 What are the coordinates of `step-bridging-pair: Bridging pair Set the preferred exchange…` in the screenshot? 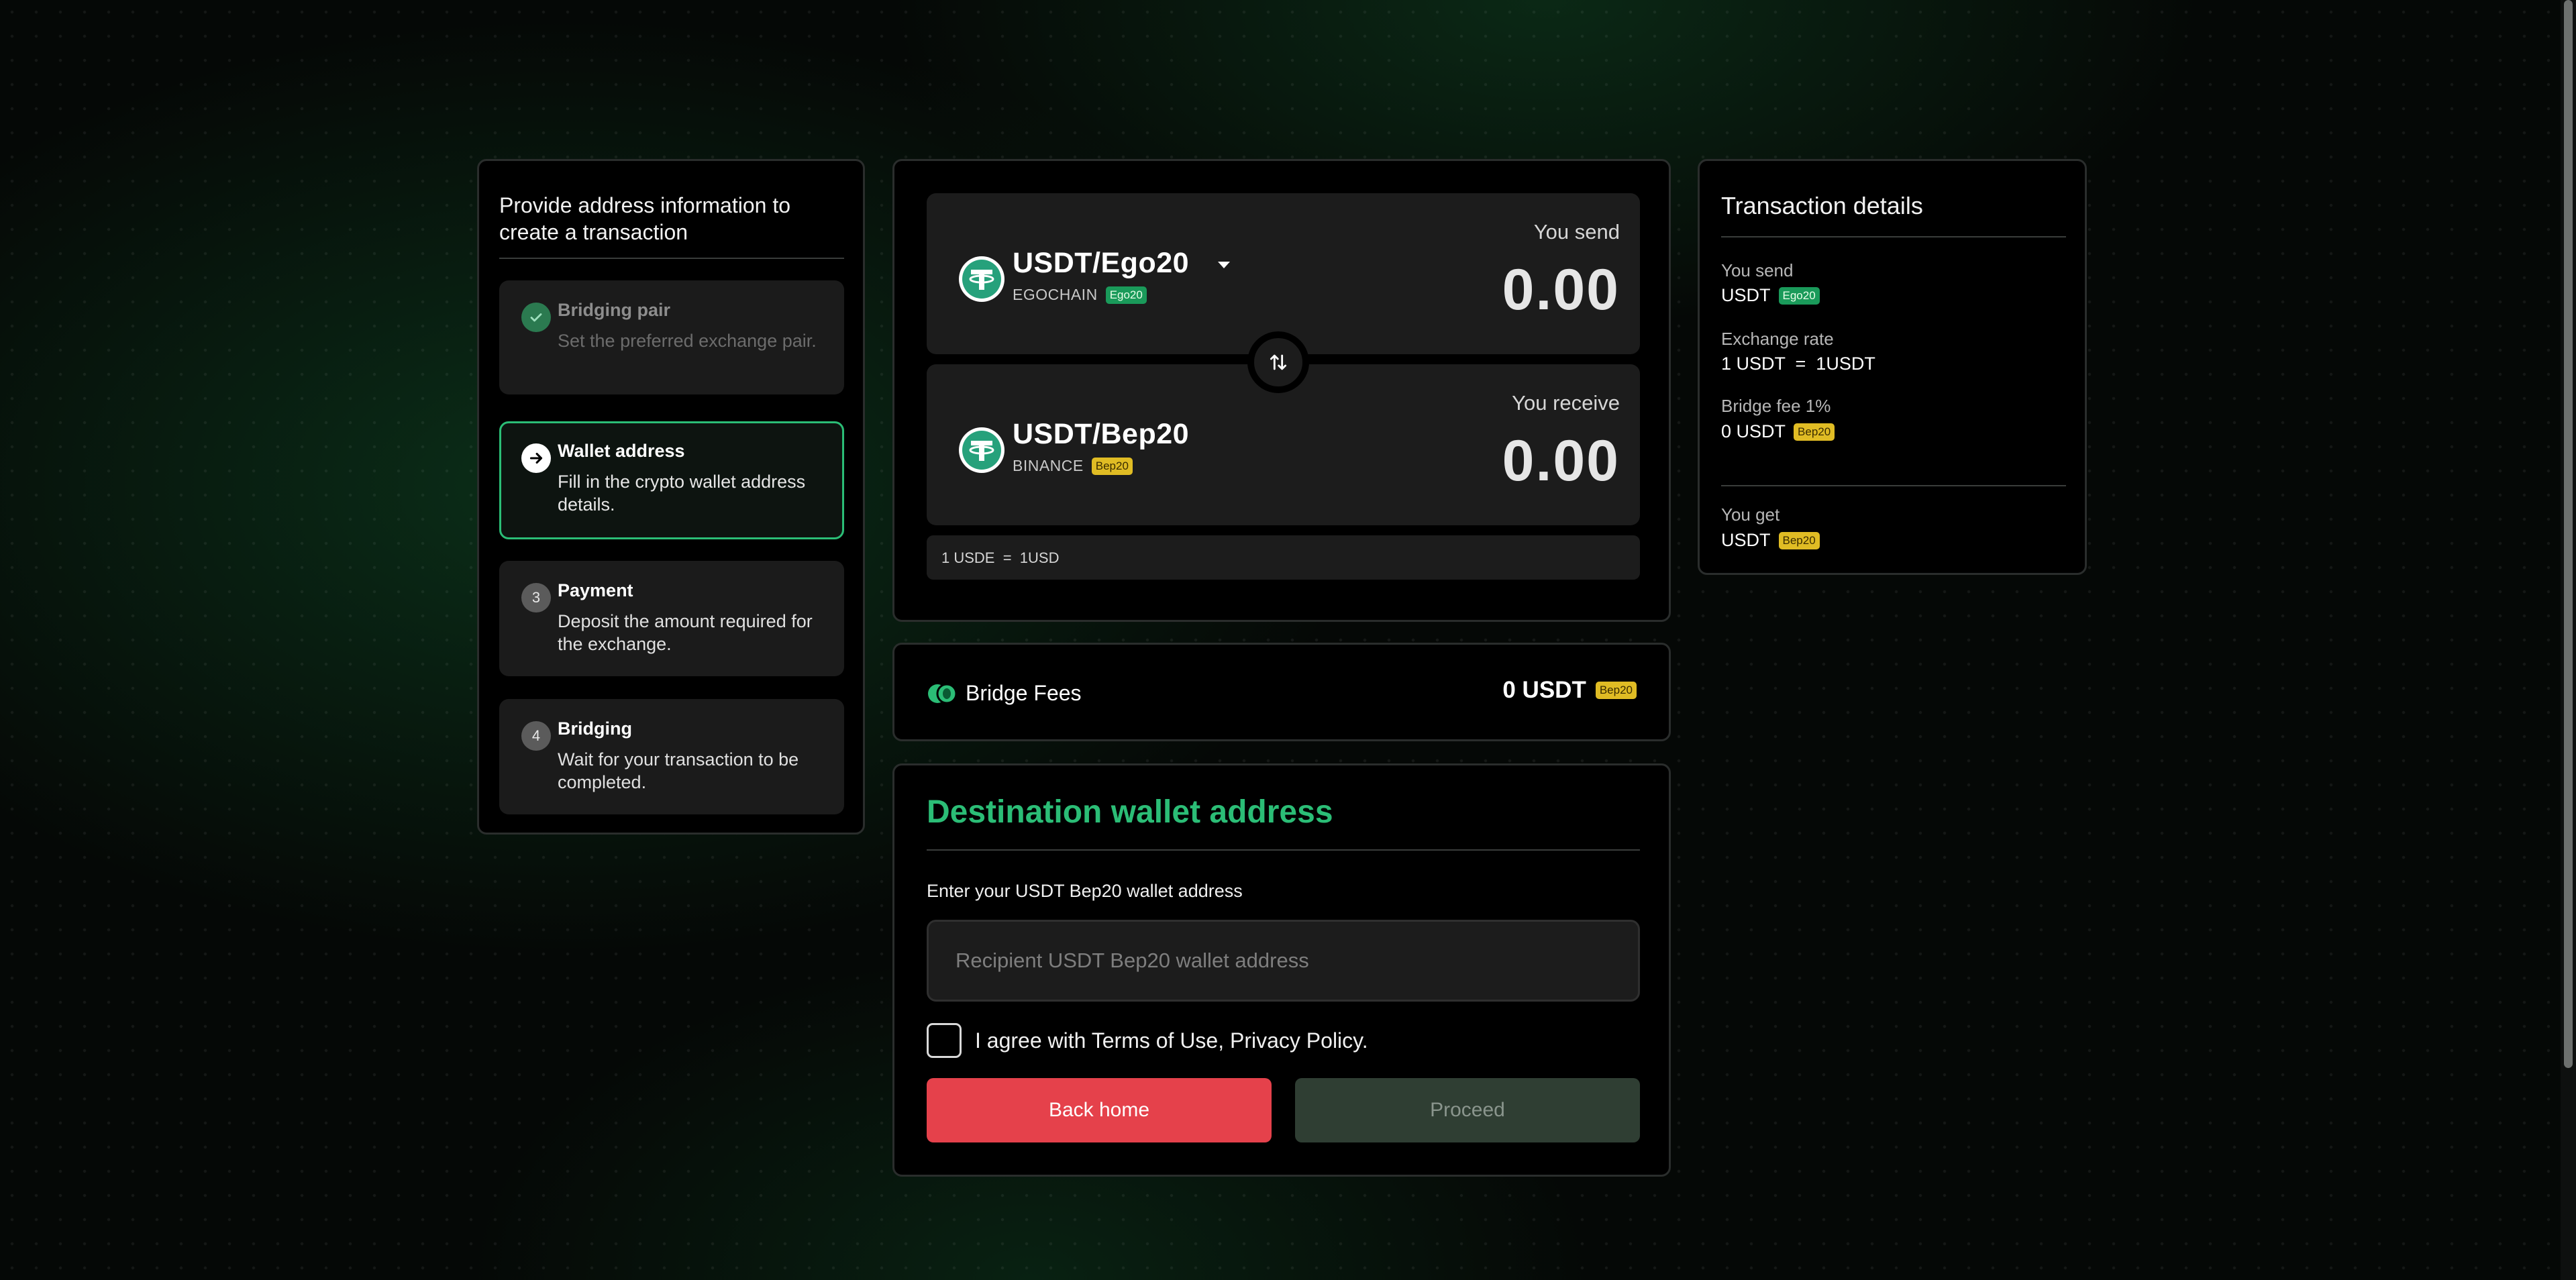 It's located at (671, 337).